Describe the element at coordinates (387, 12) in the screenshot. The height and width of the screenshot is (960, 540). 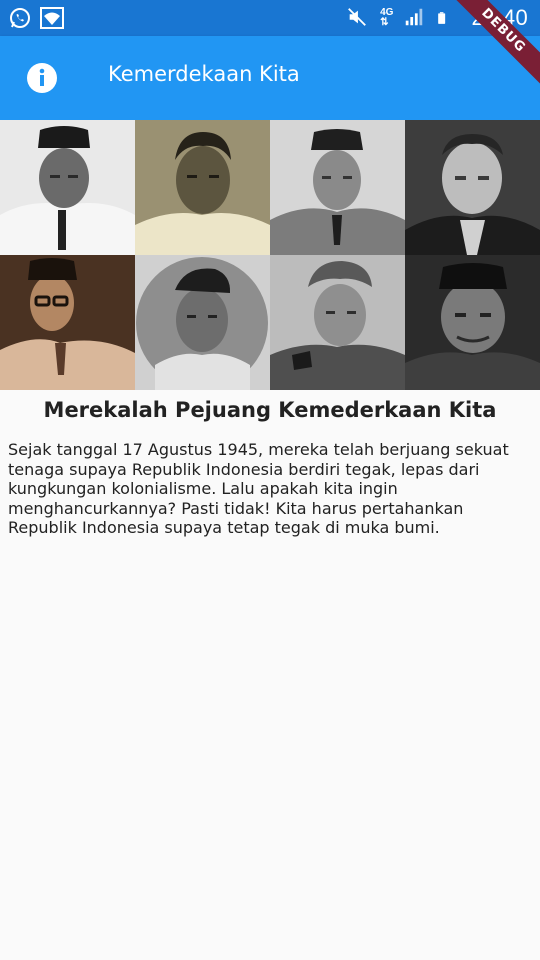
I see `network-label: 4G` at that location.